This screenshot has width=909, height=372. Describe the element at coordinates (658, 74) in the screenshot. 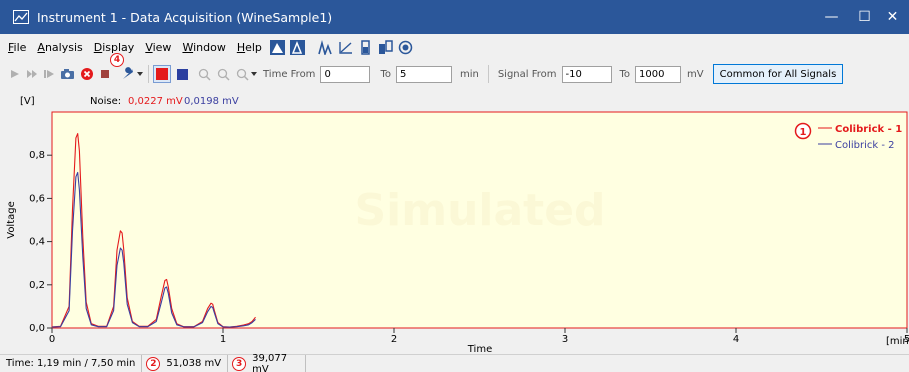

I see `signal-to-input: 1000` at that location.